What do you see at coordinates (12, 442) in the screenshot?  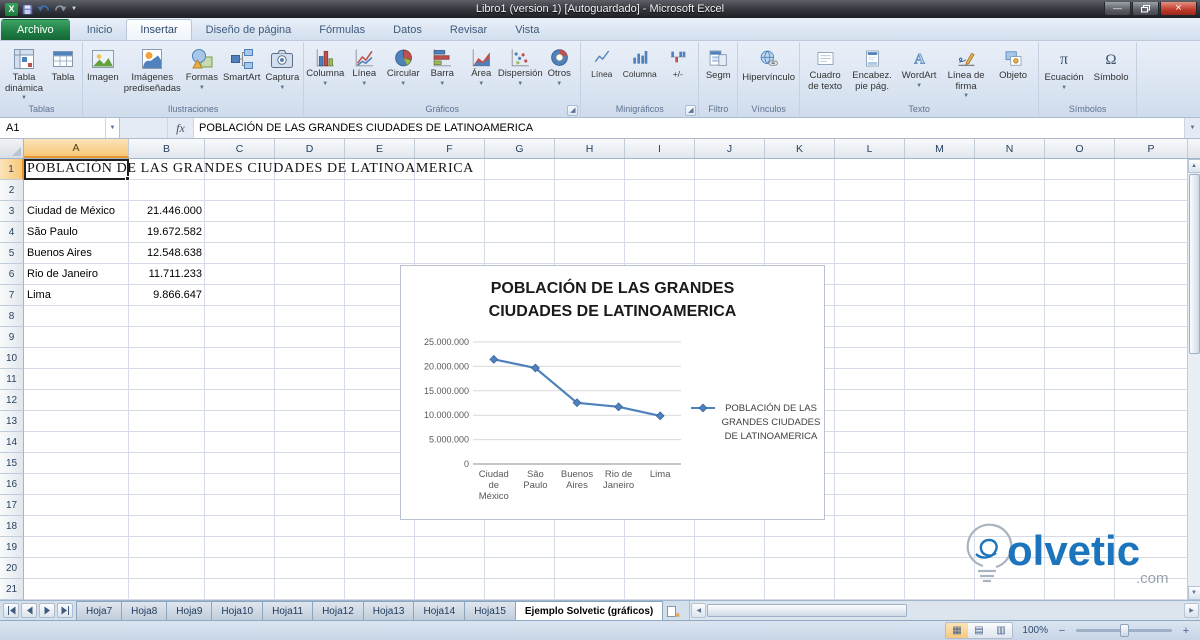 I see `row-header-14: 14` at bounding box center [12, 442].